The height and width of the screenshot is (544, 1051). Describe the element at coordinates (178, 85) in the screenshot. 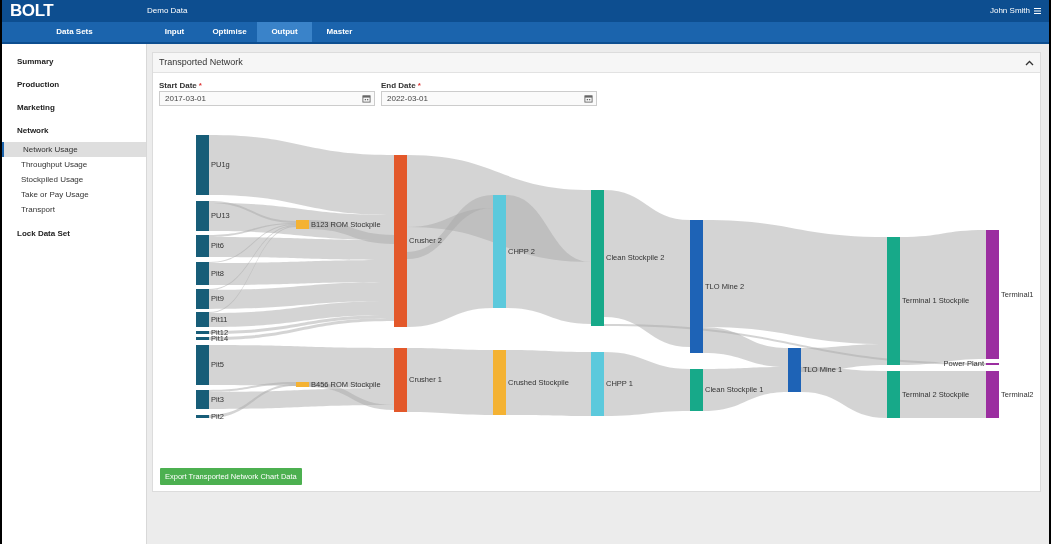

I see `field-label: Start Date` at that location.